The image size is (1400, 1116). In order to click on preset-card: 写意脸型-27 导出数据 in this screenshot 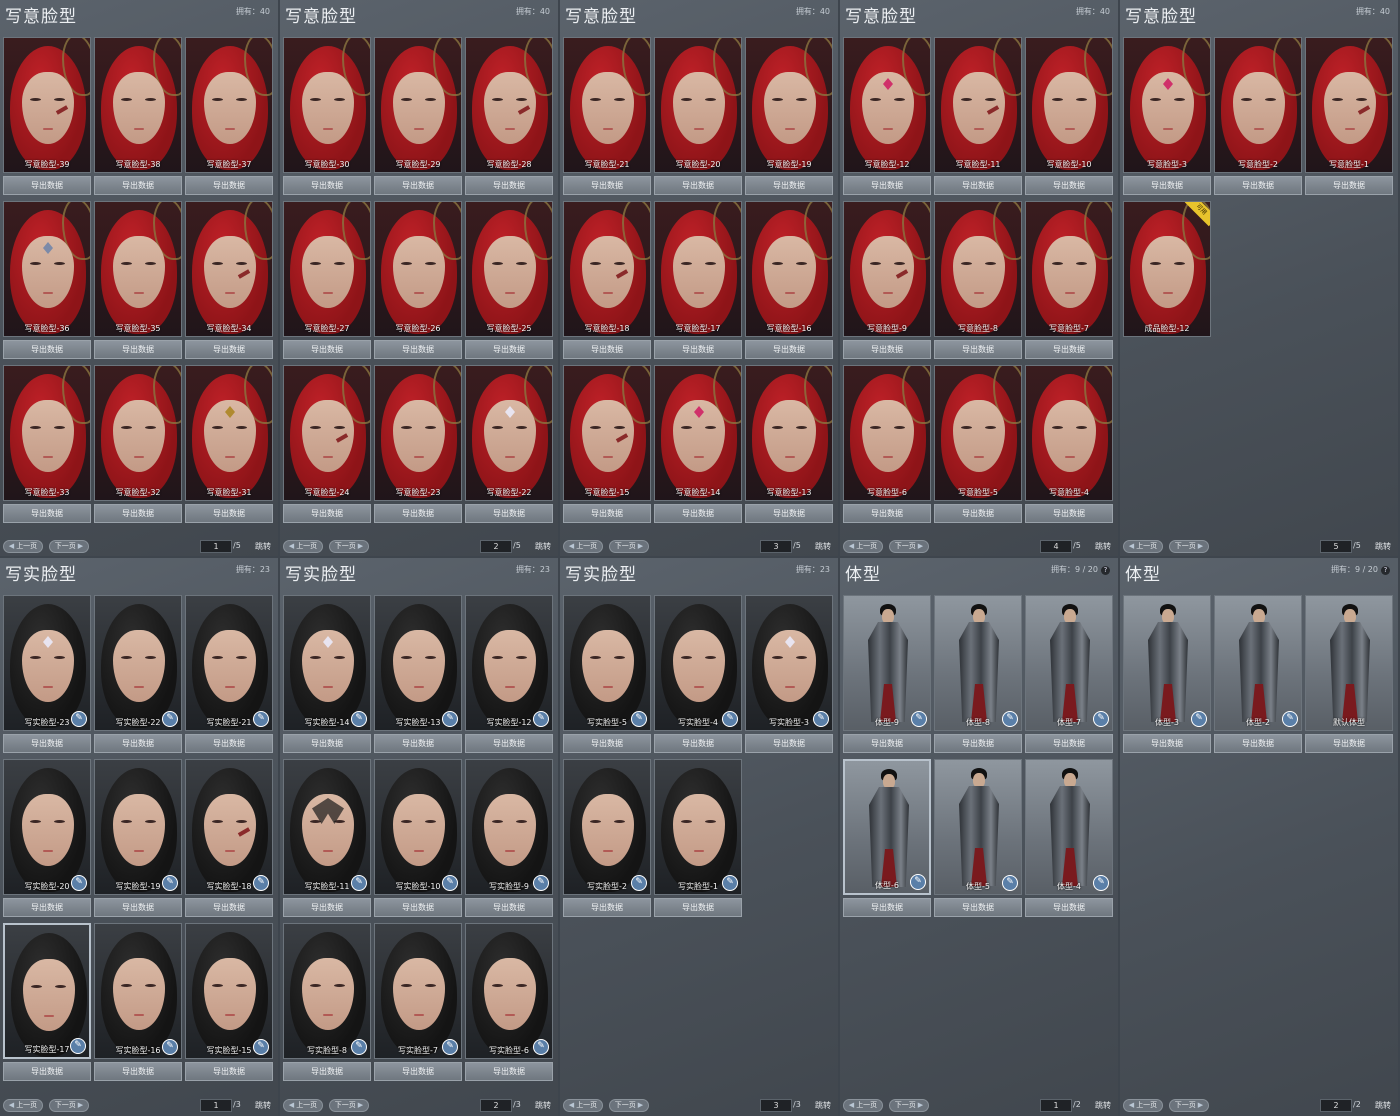, I will do `click(327, 281)`.